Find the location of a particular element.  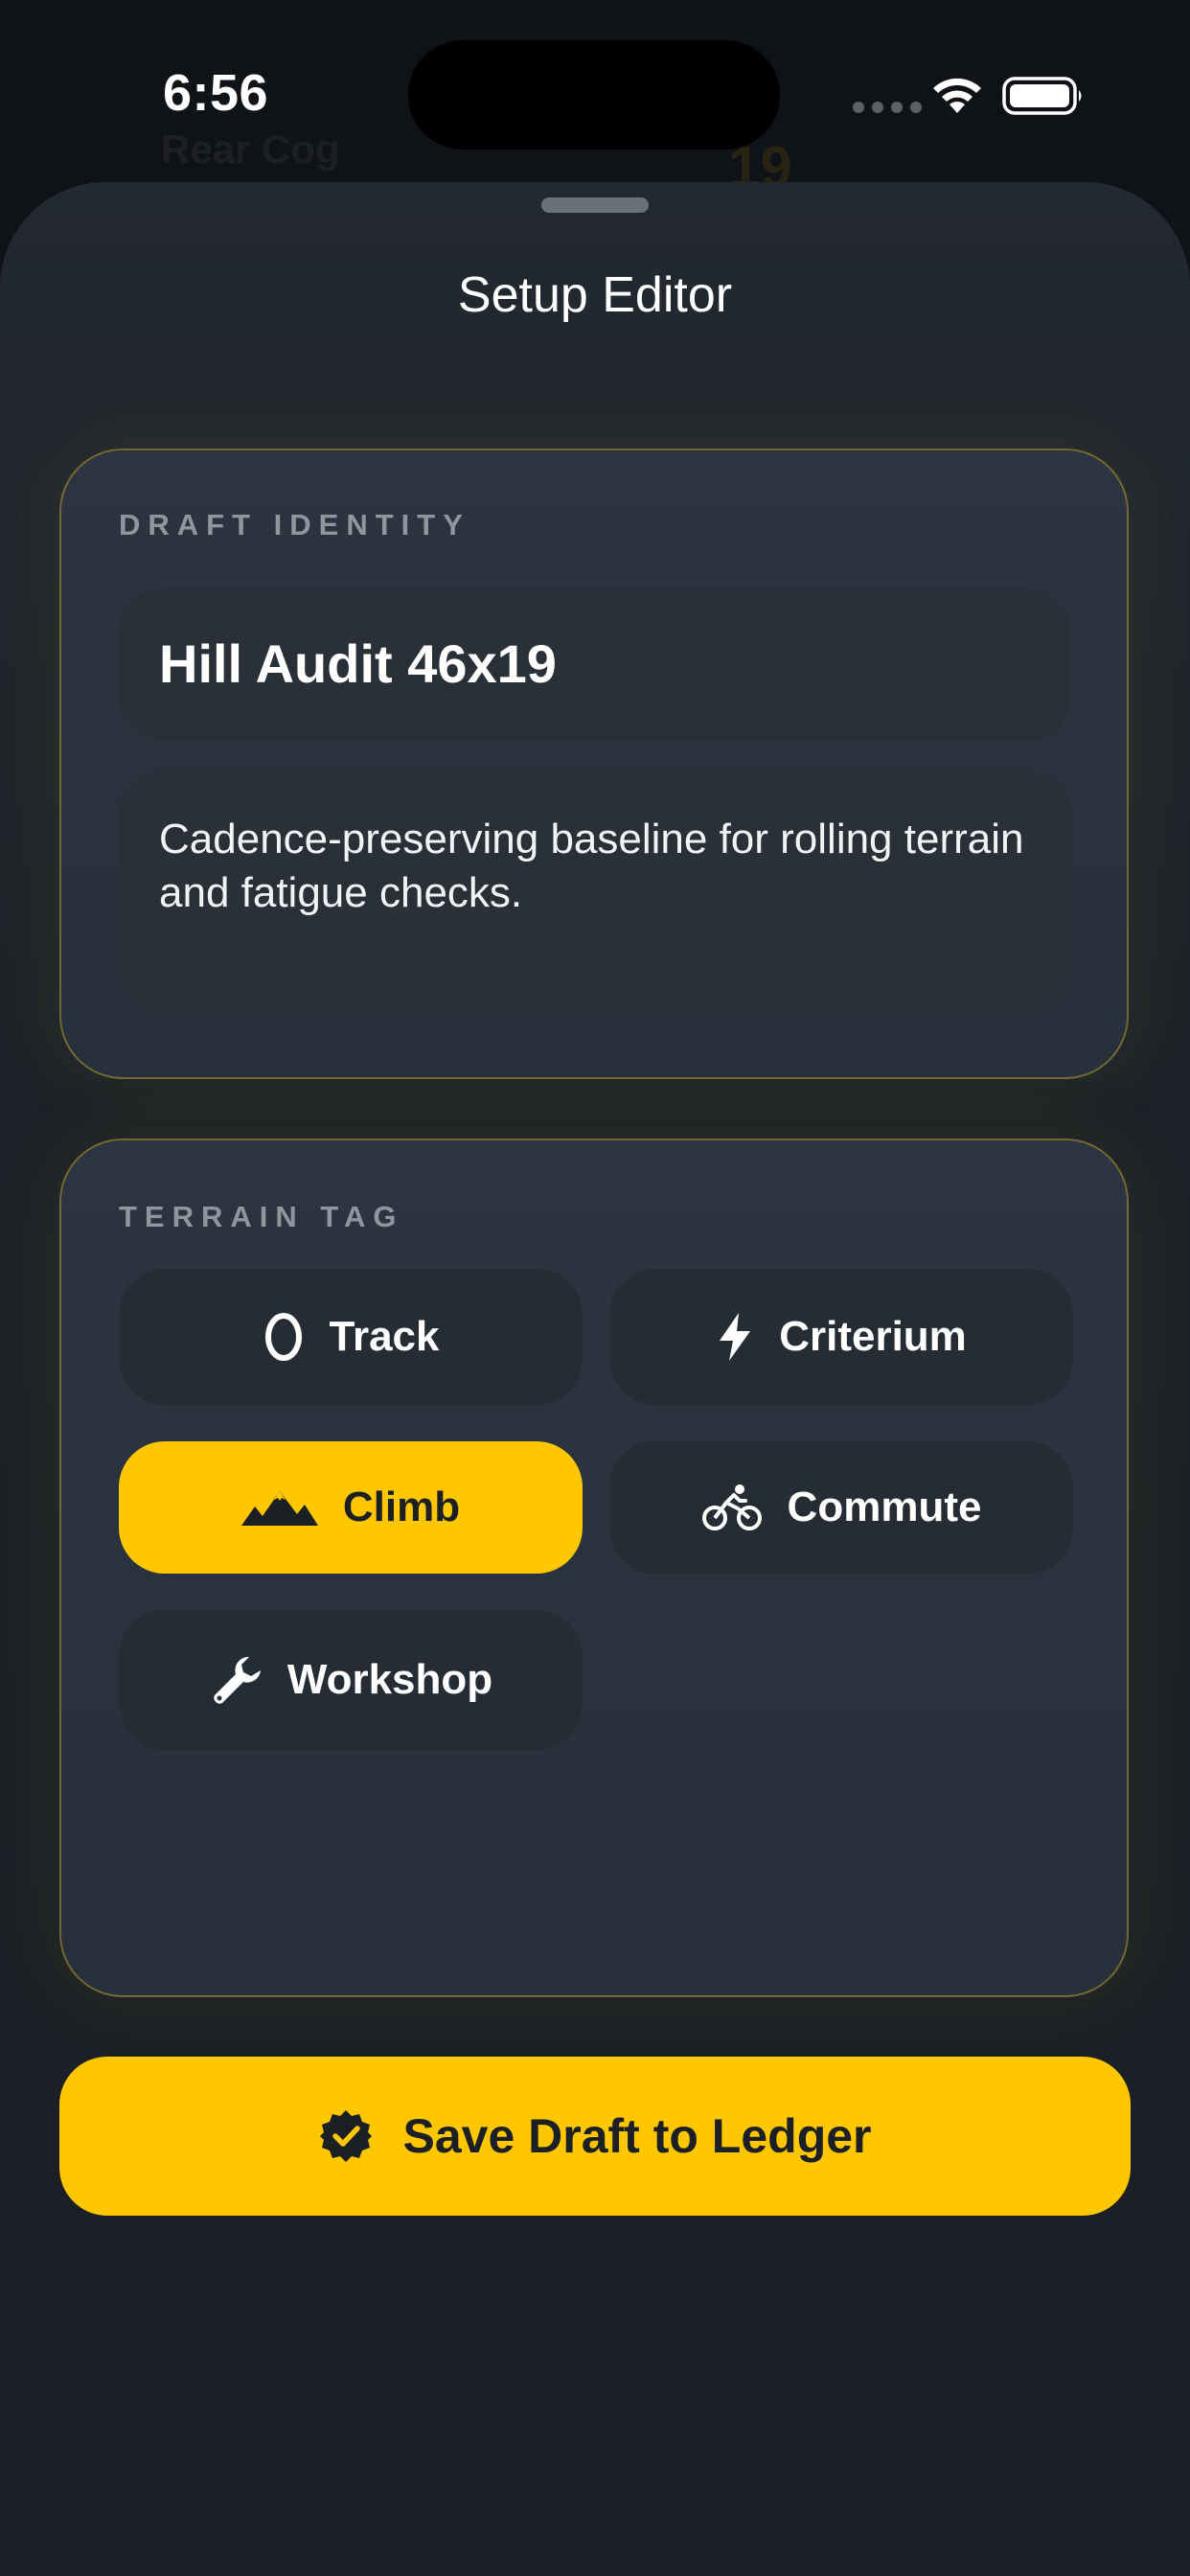

wrench-icon is located at coordinates (238, 1680).